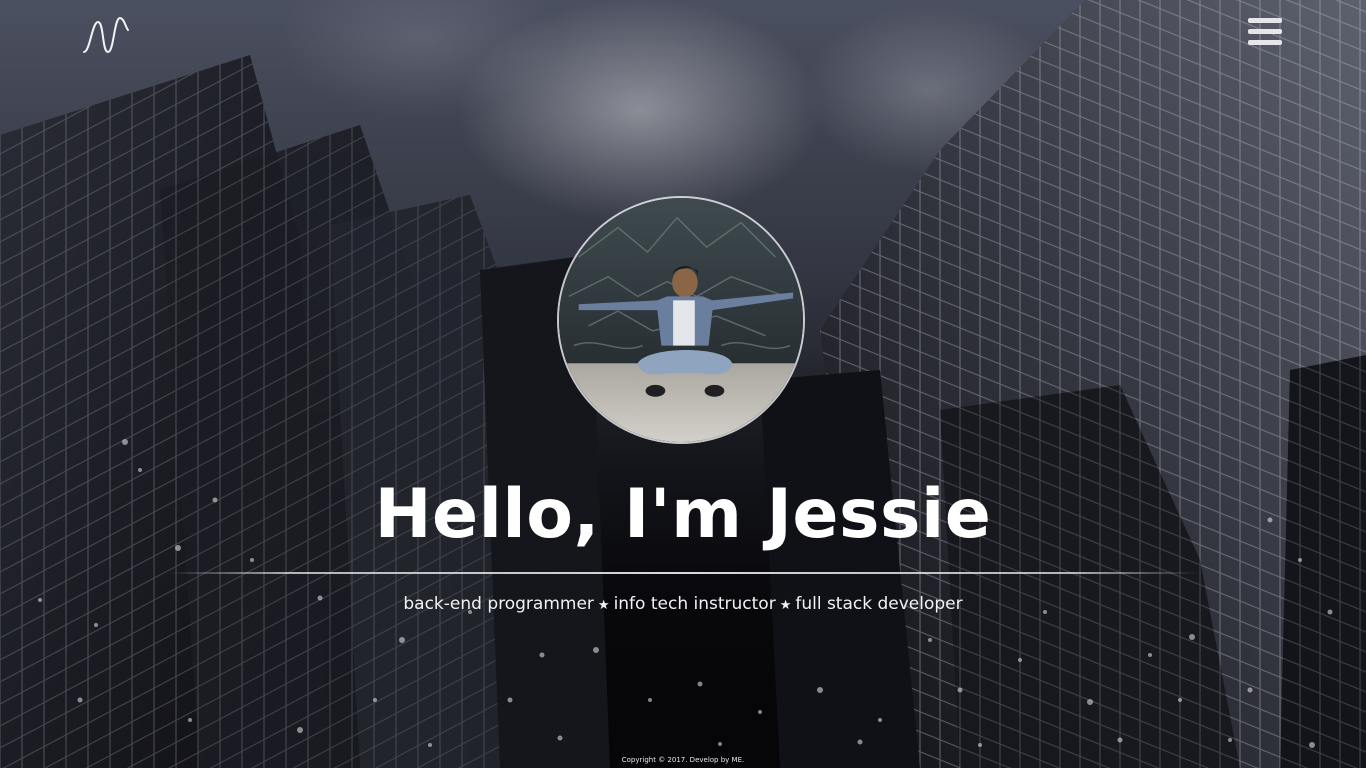 Image resolution: width=1366 pixels, height=768 pixels. I want to click on headline-divider, so click(683, 573).